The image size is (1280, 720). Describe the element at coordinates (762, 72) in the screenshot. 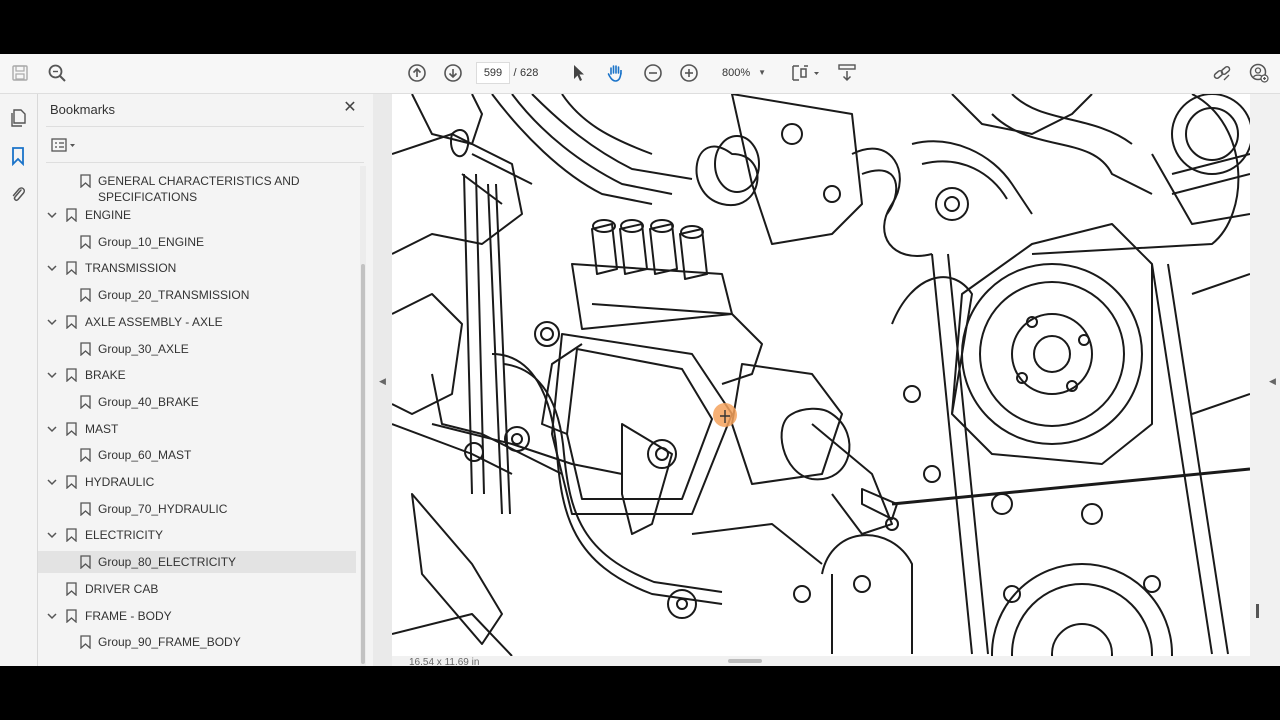

I see `chevron-down-icon: ▼` at that location.